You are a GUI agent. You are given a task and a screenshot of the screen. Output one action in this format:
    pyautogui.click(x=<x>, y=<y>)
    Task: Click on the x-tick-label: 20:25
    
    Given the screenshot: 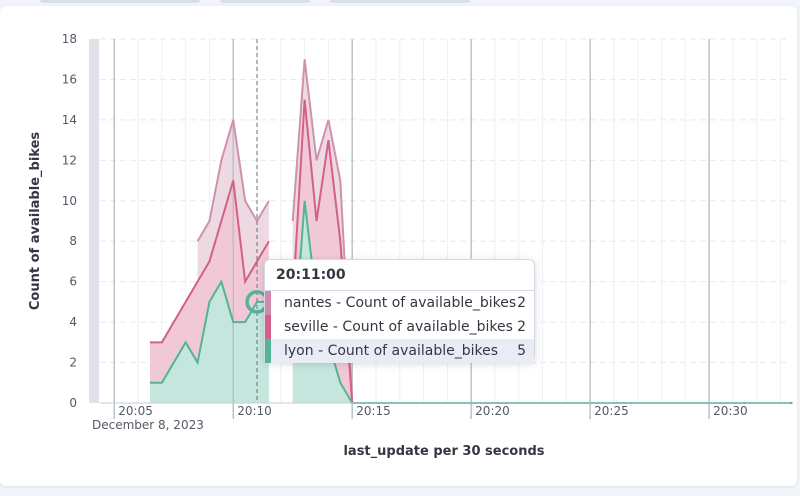 What is the action you would take?
    pyautogui.click(x=611, y=411)
    